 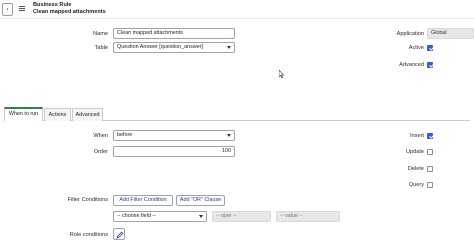 I want to click on tab-actions: Actions, so click(x=57, y=114).